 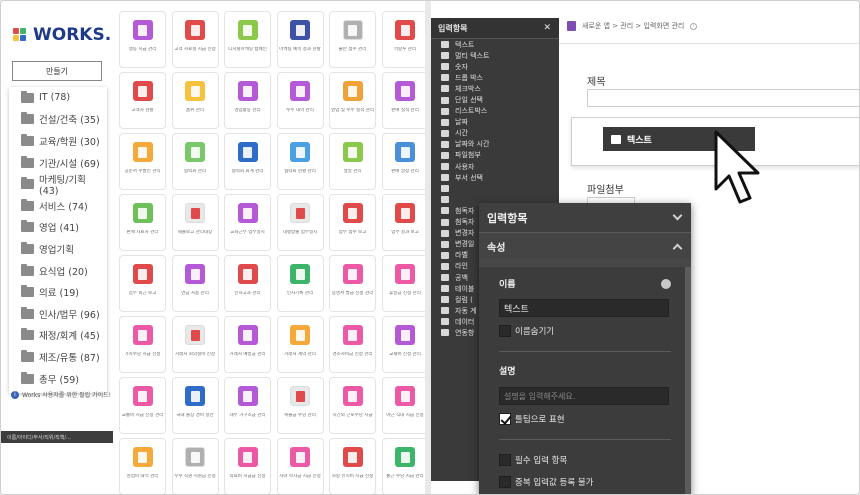 I want to click on category-item: 총무 (59), so click(x=58, y=379).